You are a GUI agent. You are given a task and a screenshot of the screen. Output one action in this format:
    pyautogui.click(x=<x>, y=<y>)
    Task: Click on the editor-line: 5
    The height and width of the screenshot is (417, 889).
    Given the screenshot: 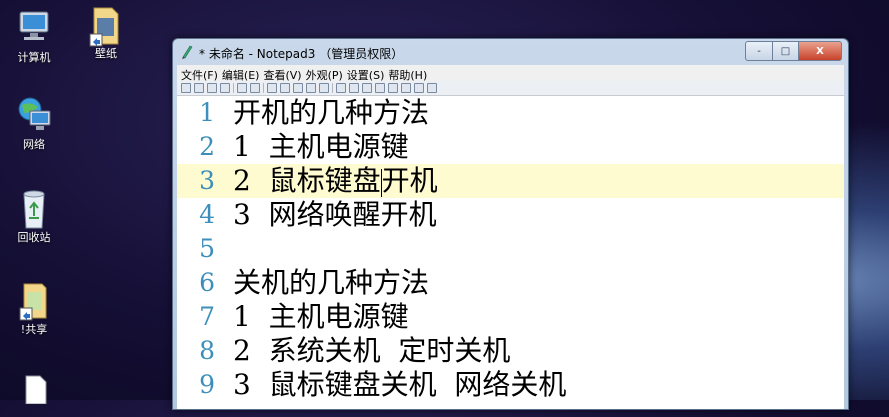 What is the action you would take?
    pyautogui.click(x=510, y=249)
    